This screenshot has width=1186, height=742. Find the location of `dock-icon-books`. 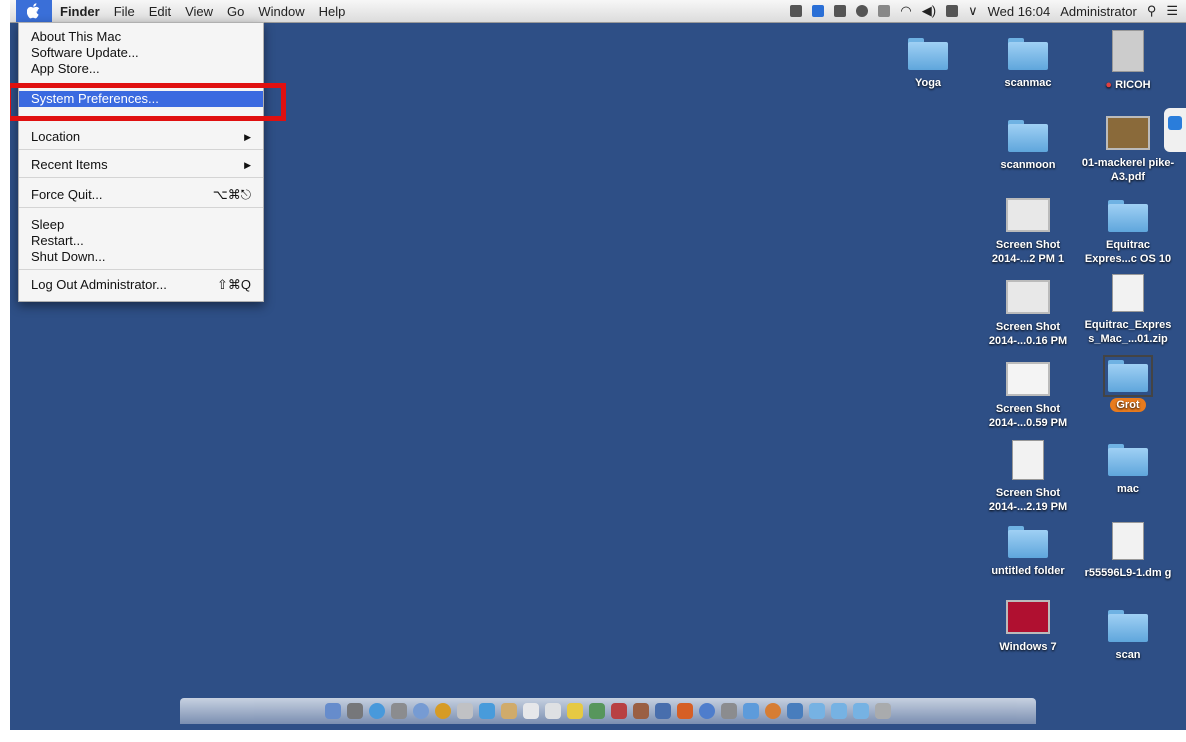

dock-icon-books is located at coordinates (641, 711).